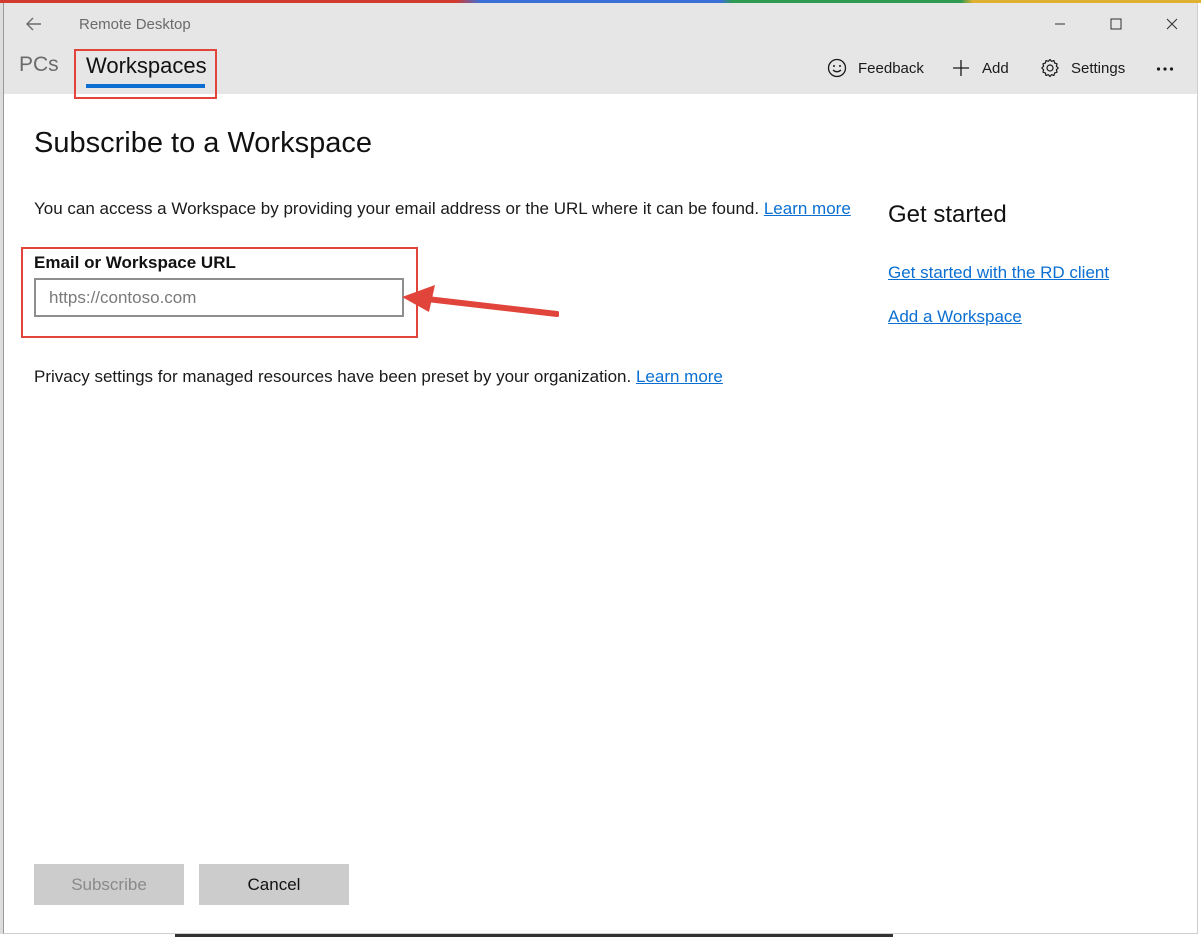 The height and width of the screenshot is (937, 1201). I want to click on more-button, so click(1165, 68).